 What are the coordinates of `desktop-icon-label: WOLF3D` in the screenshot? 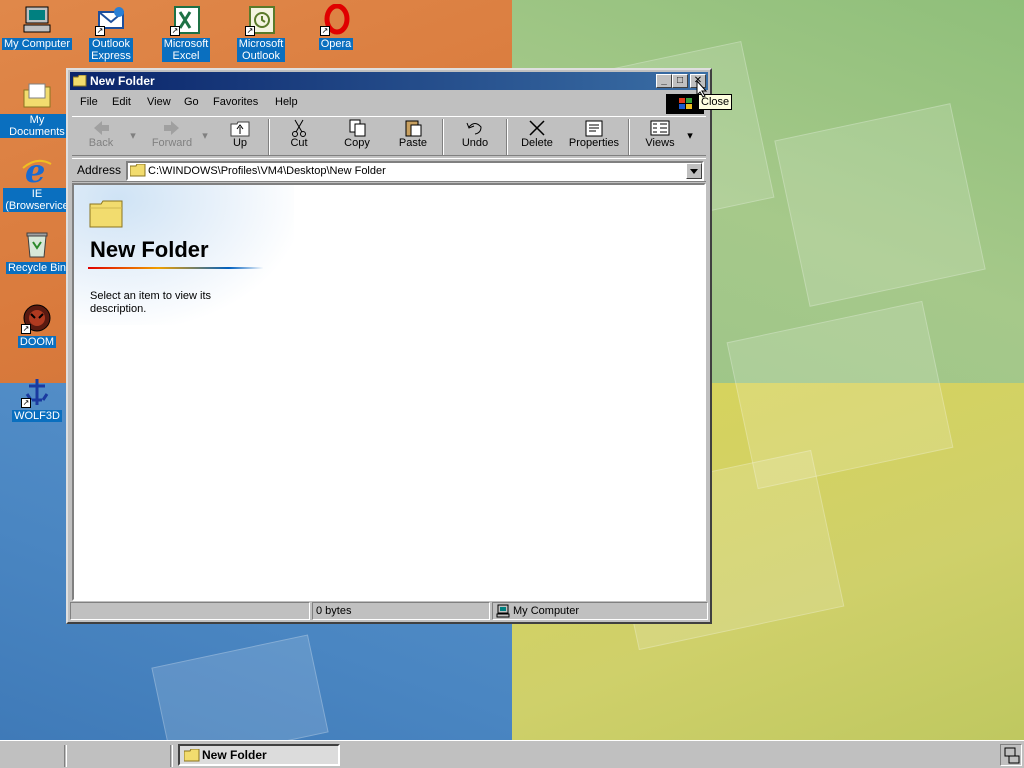 It's located at (37, 416).